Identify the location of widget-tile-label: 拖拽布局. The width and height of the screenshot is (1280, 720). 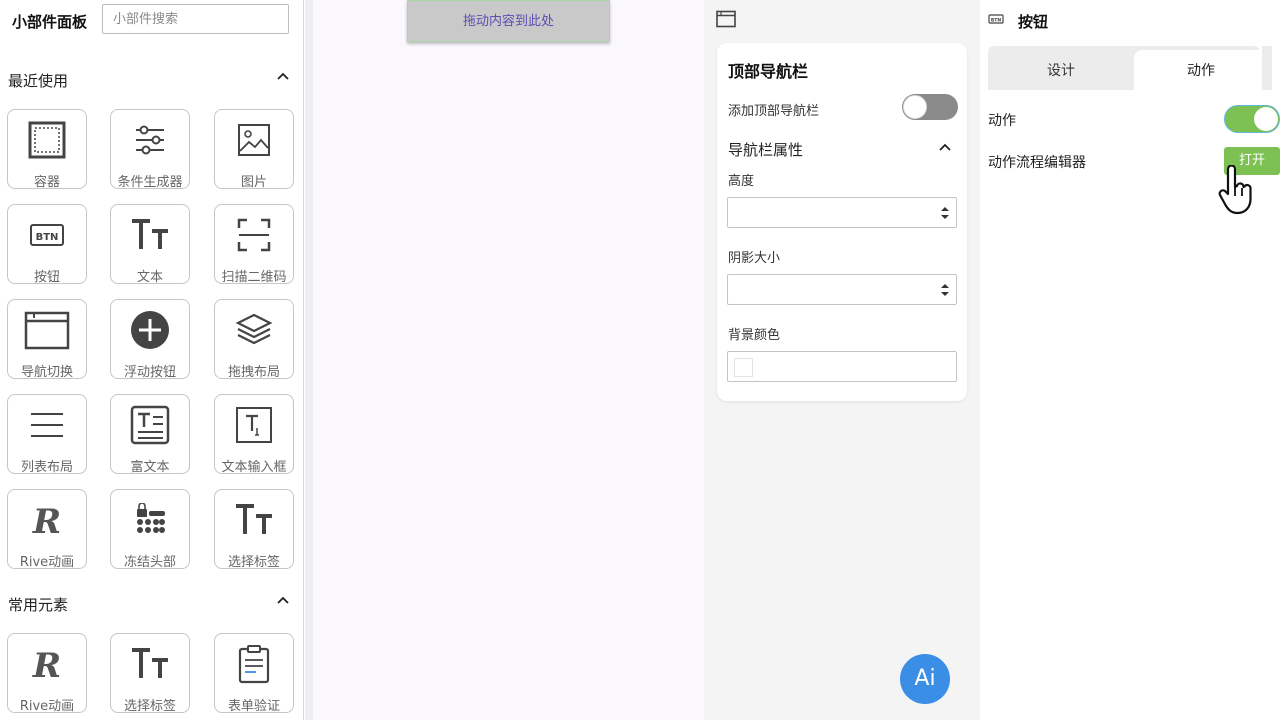
(253, 372).